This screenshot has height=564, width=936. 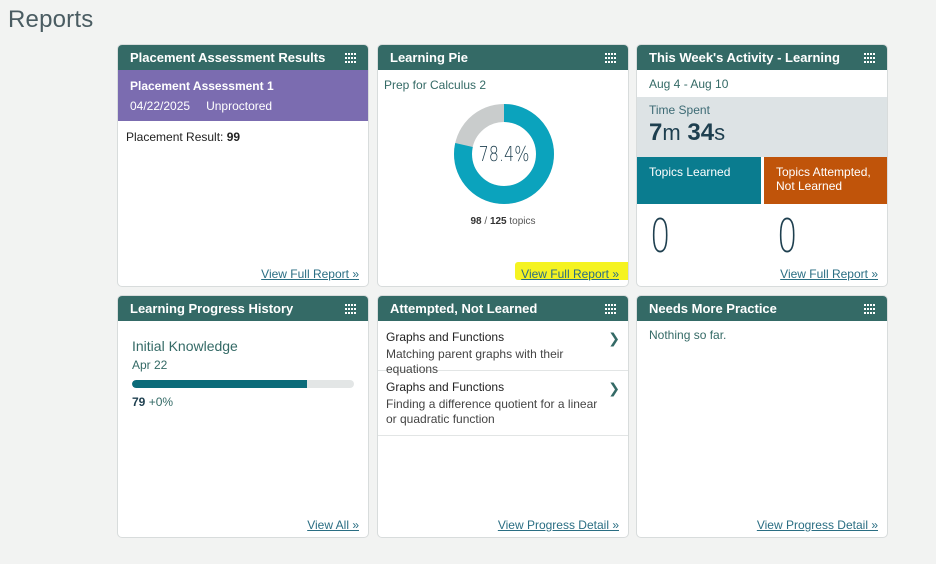 I want to click on topics-learned-value: 0, so click(x=660, y=236).